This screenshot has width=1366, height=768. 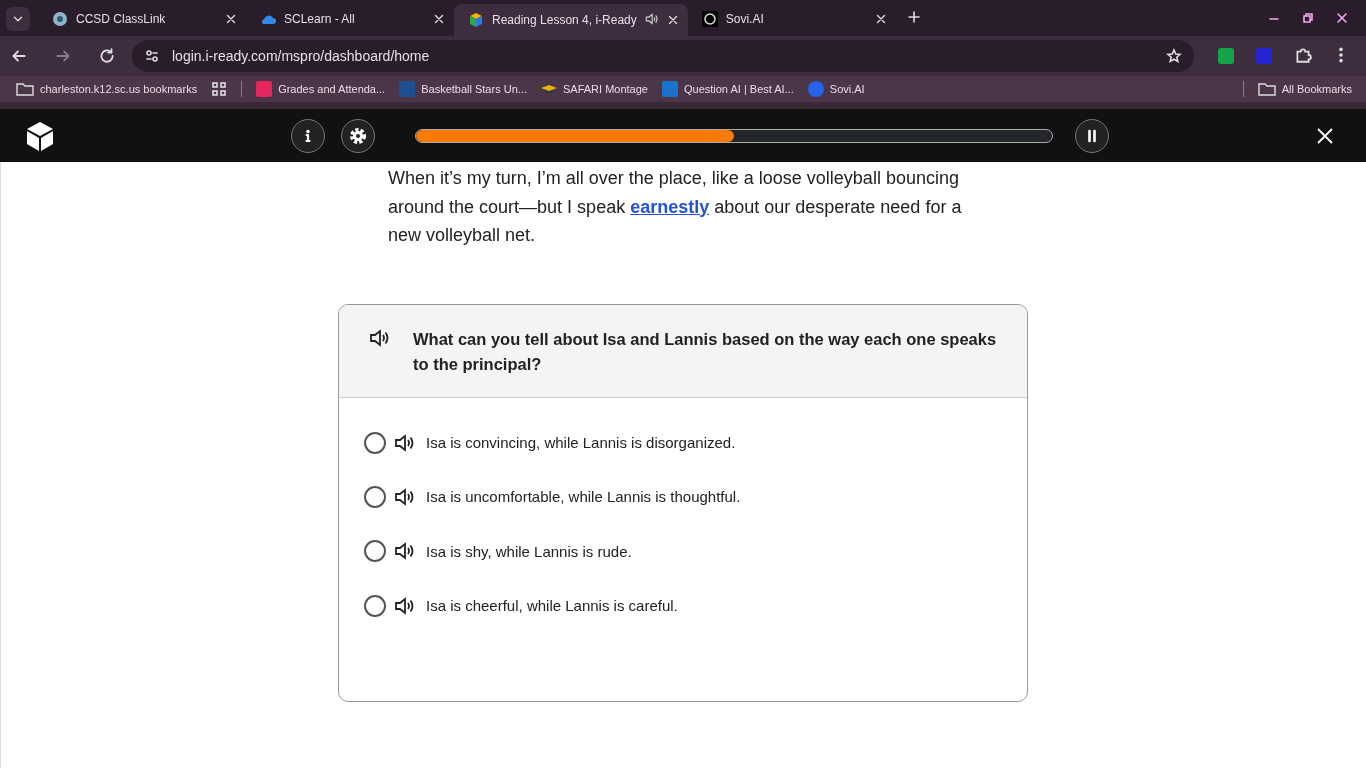 I want to click on restore-icon, so click(x=1308, y=18).